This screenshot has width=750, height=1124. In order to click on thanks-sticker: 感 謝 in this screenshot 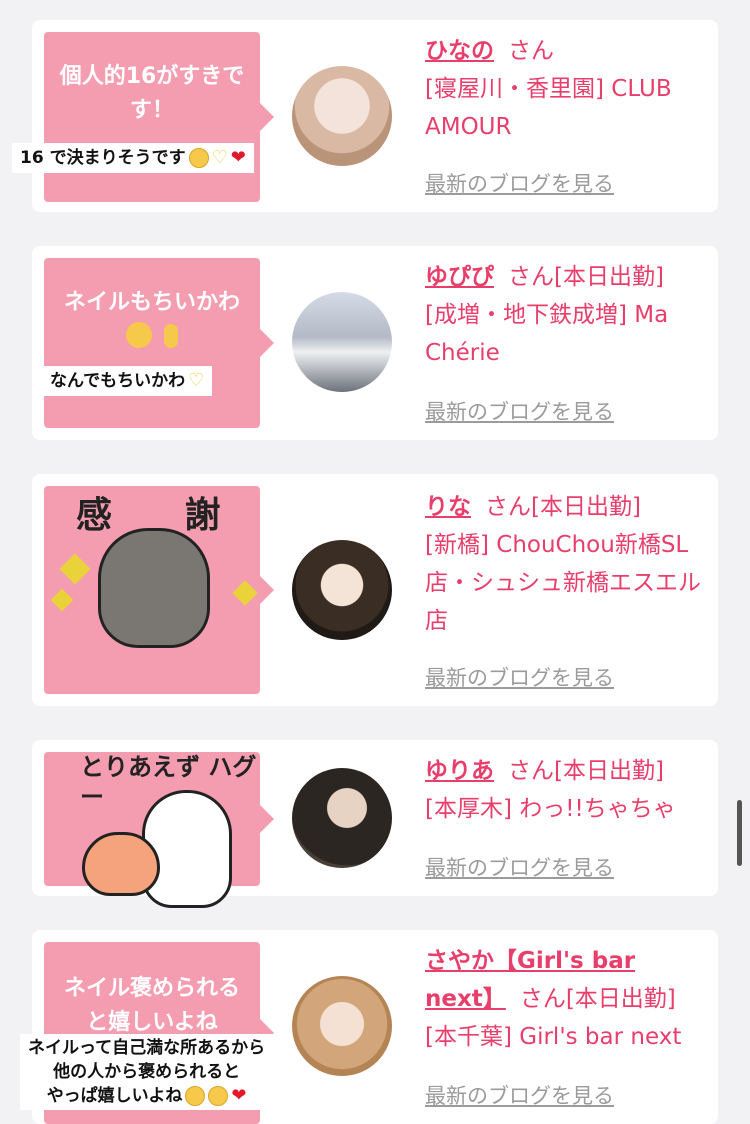, I will do `click(154, 575)`.